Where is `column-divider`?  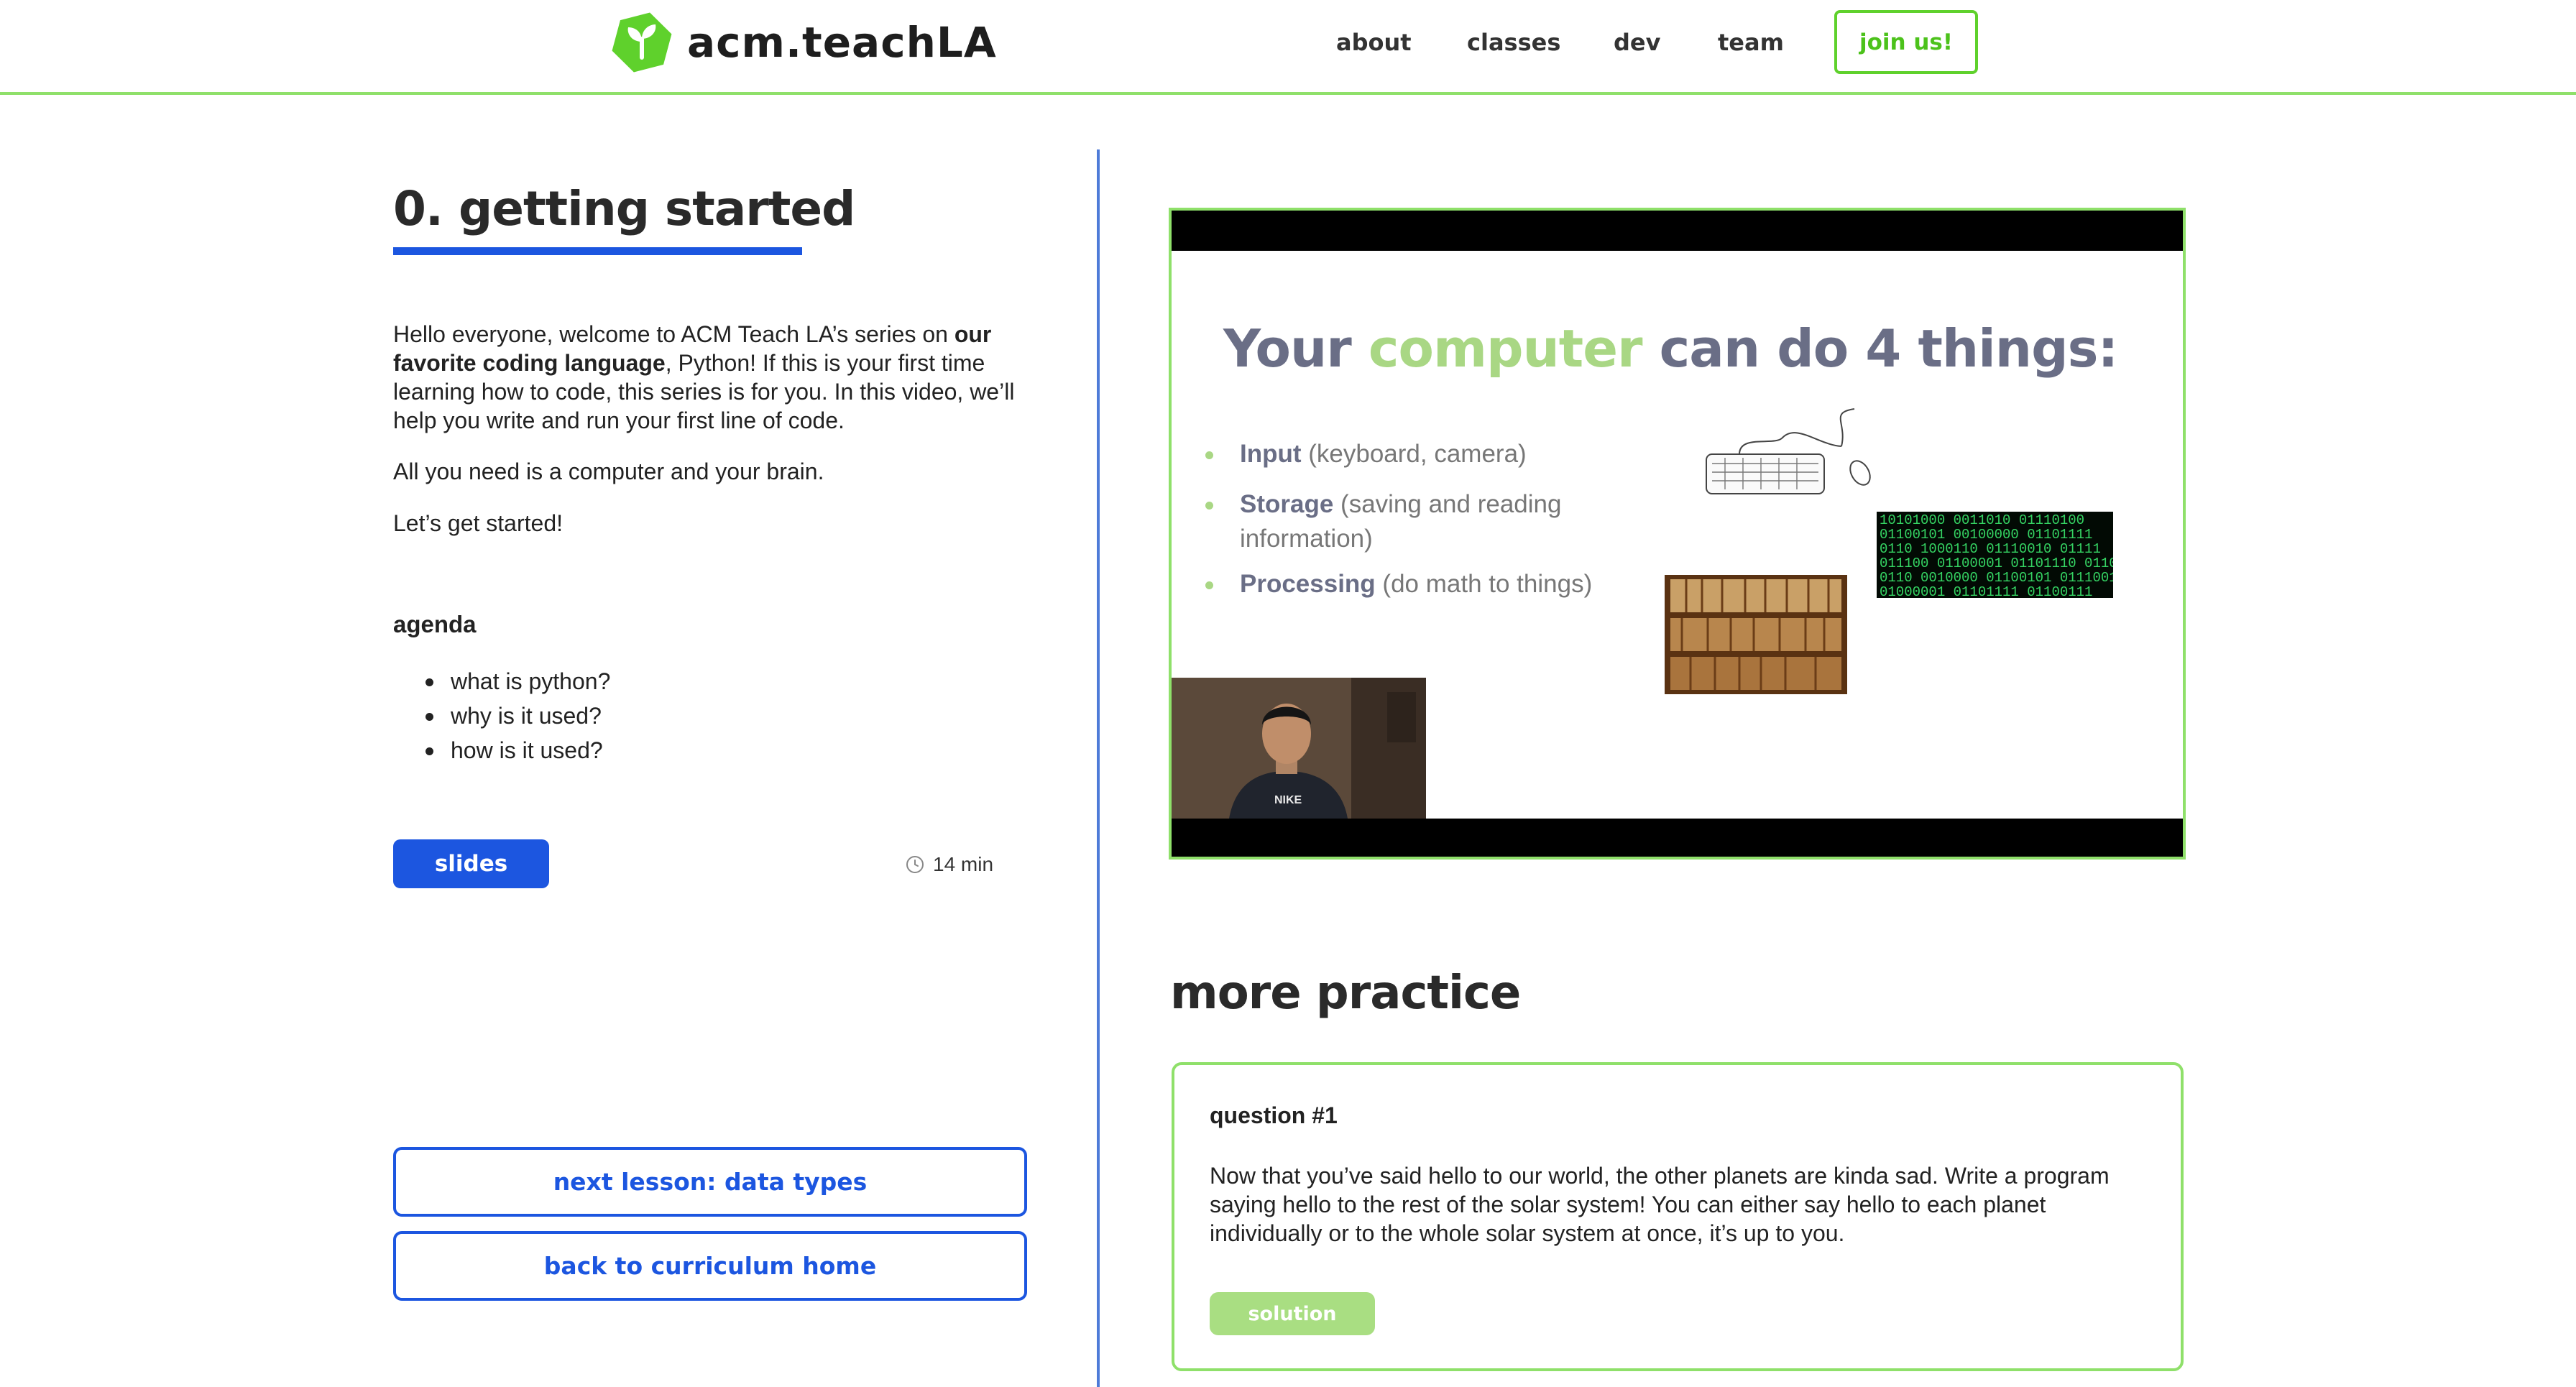
column-divider is located at coordinates (1098, 768).